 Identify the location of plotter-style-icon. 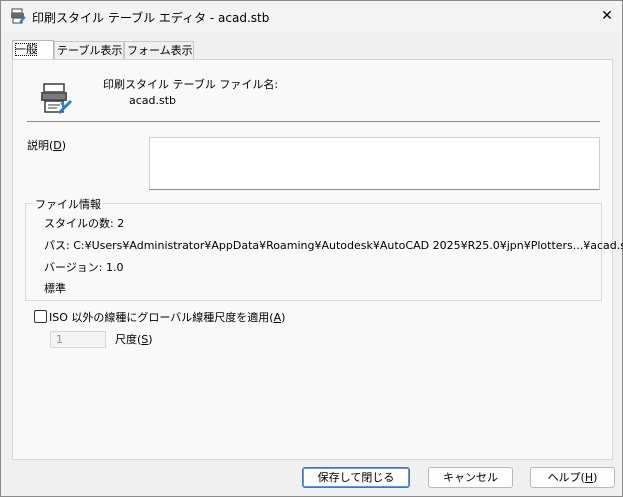
(18, 16).